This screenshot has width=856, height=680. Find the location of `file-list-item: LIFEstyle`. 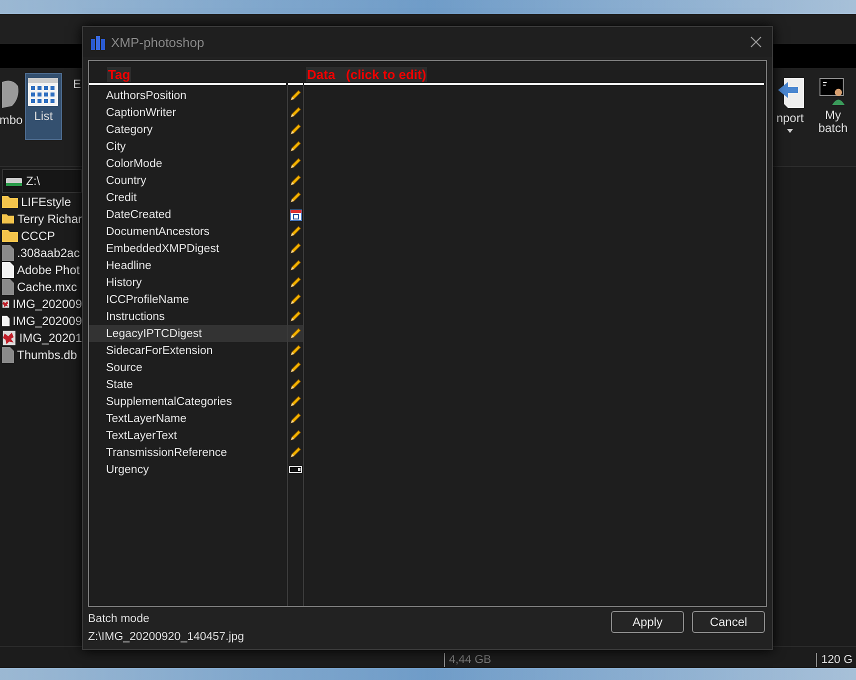

file-list-item: LIFEstyle is located at coordinates (41, 201).